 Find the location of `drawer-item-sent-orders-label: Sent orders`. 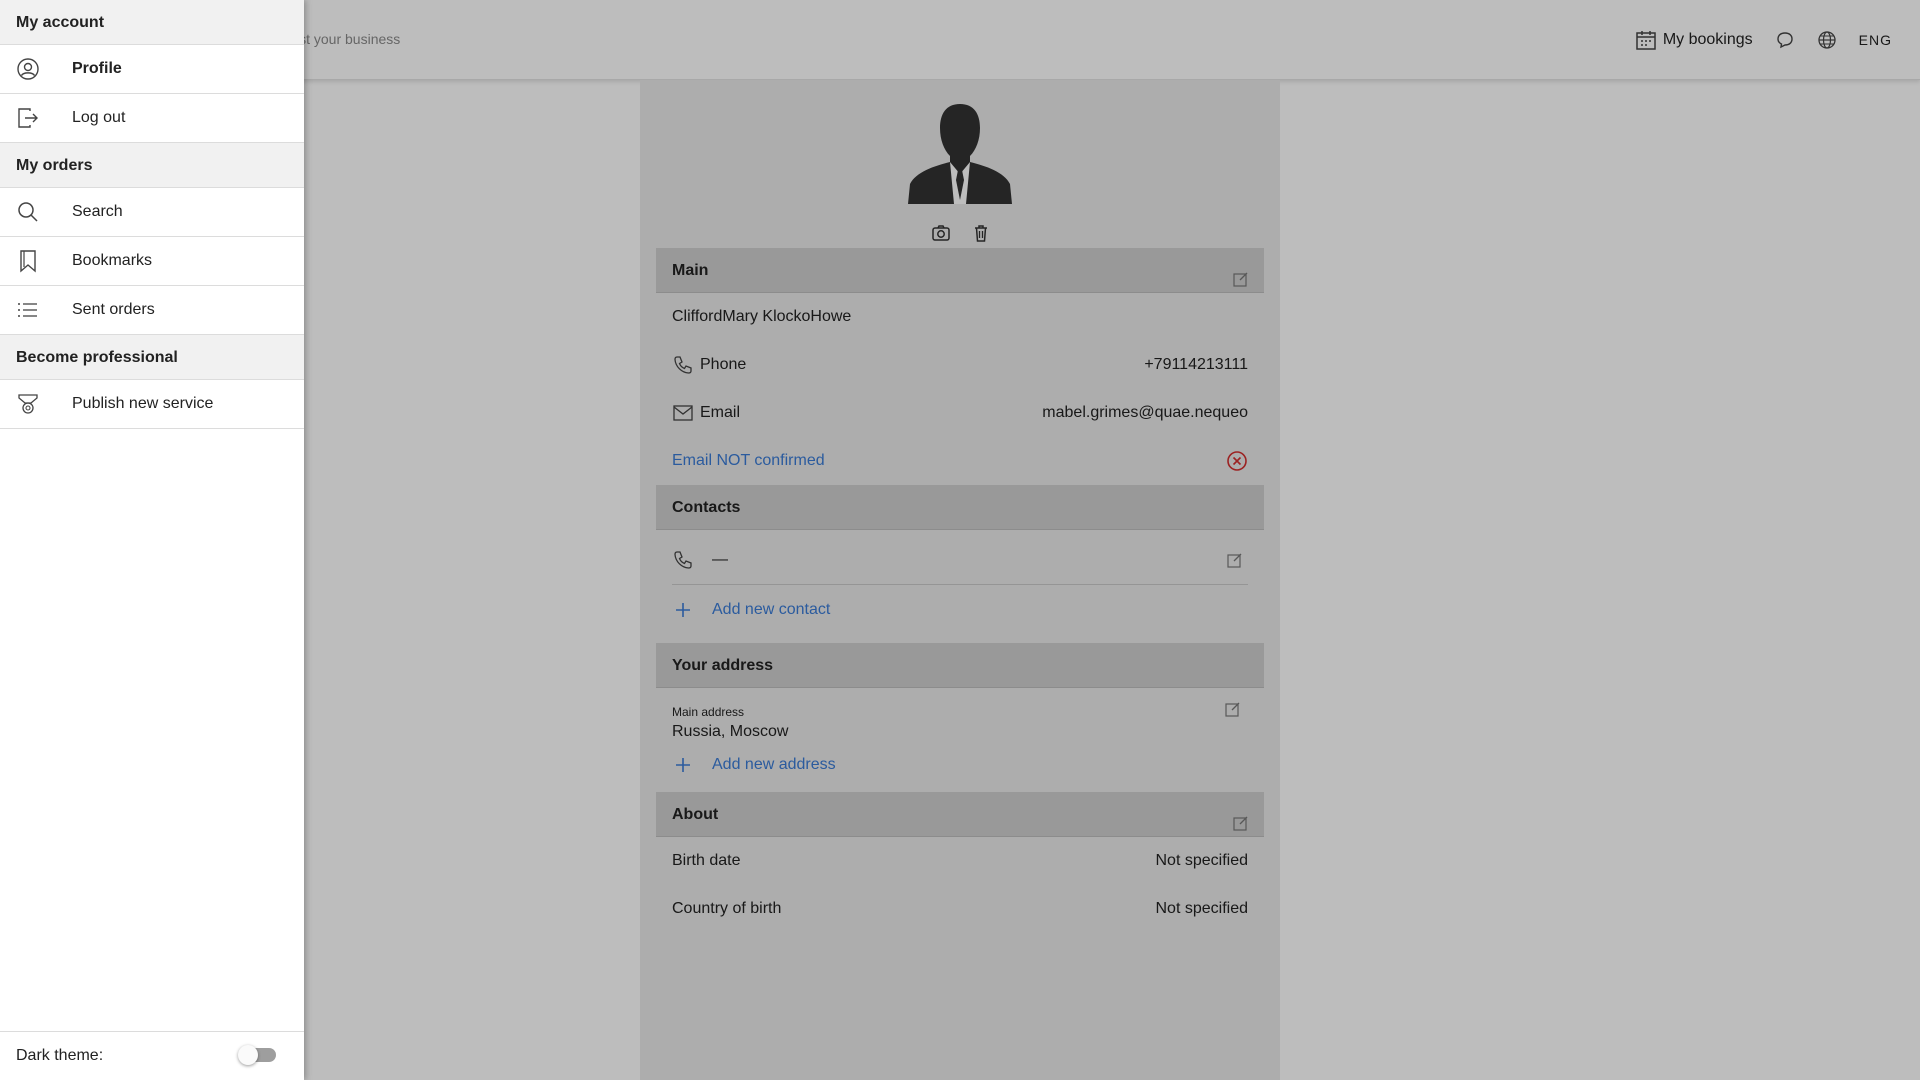

drawer-item-sent-orders-label: Sent orders is located at coordinates (113, 309).